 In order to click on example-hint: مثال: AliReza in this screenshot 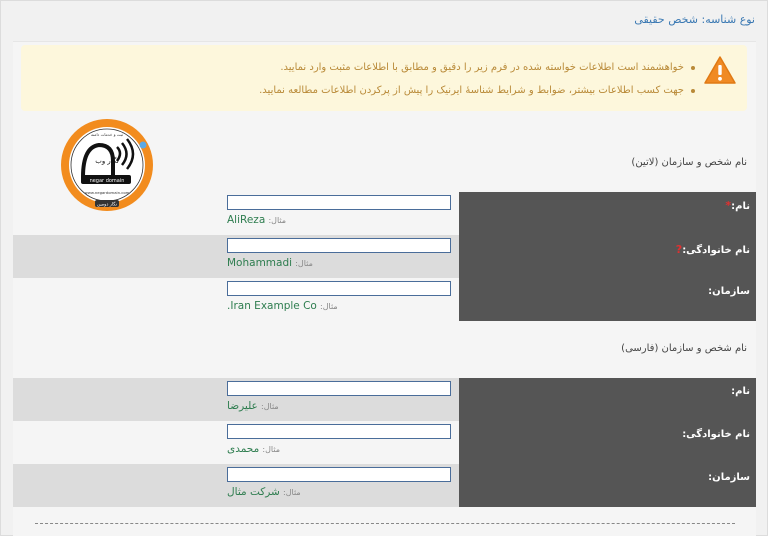, I will do `click(257, 220)`.